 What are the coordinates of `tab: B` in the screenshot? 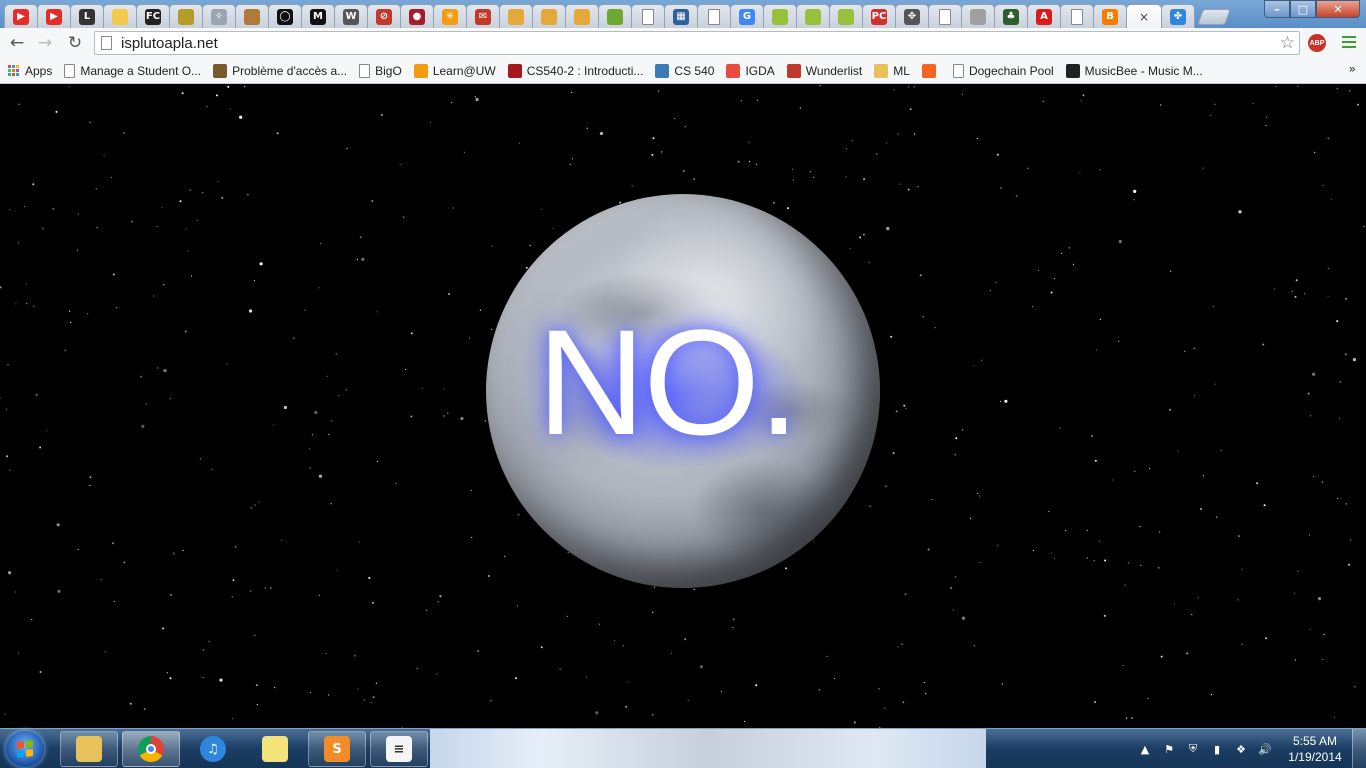 It's located at (1110, 16).